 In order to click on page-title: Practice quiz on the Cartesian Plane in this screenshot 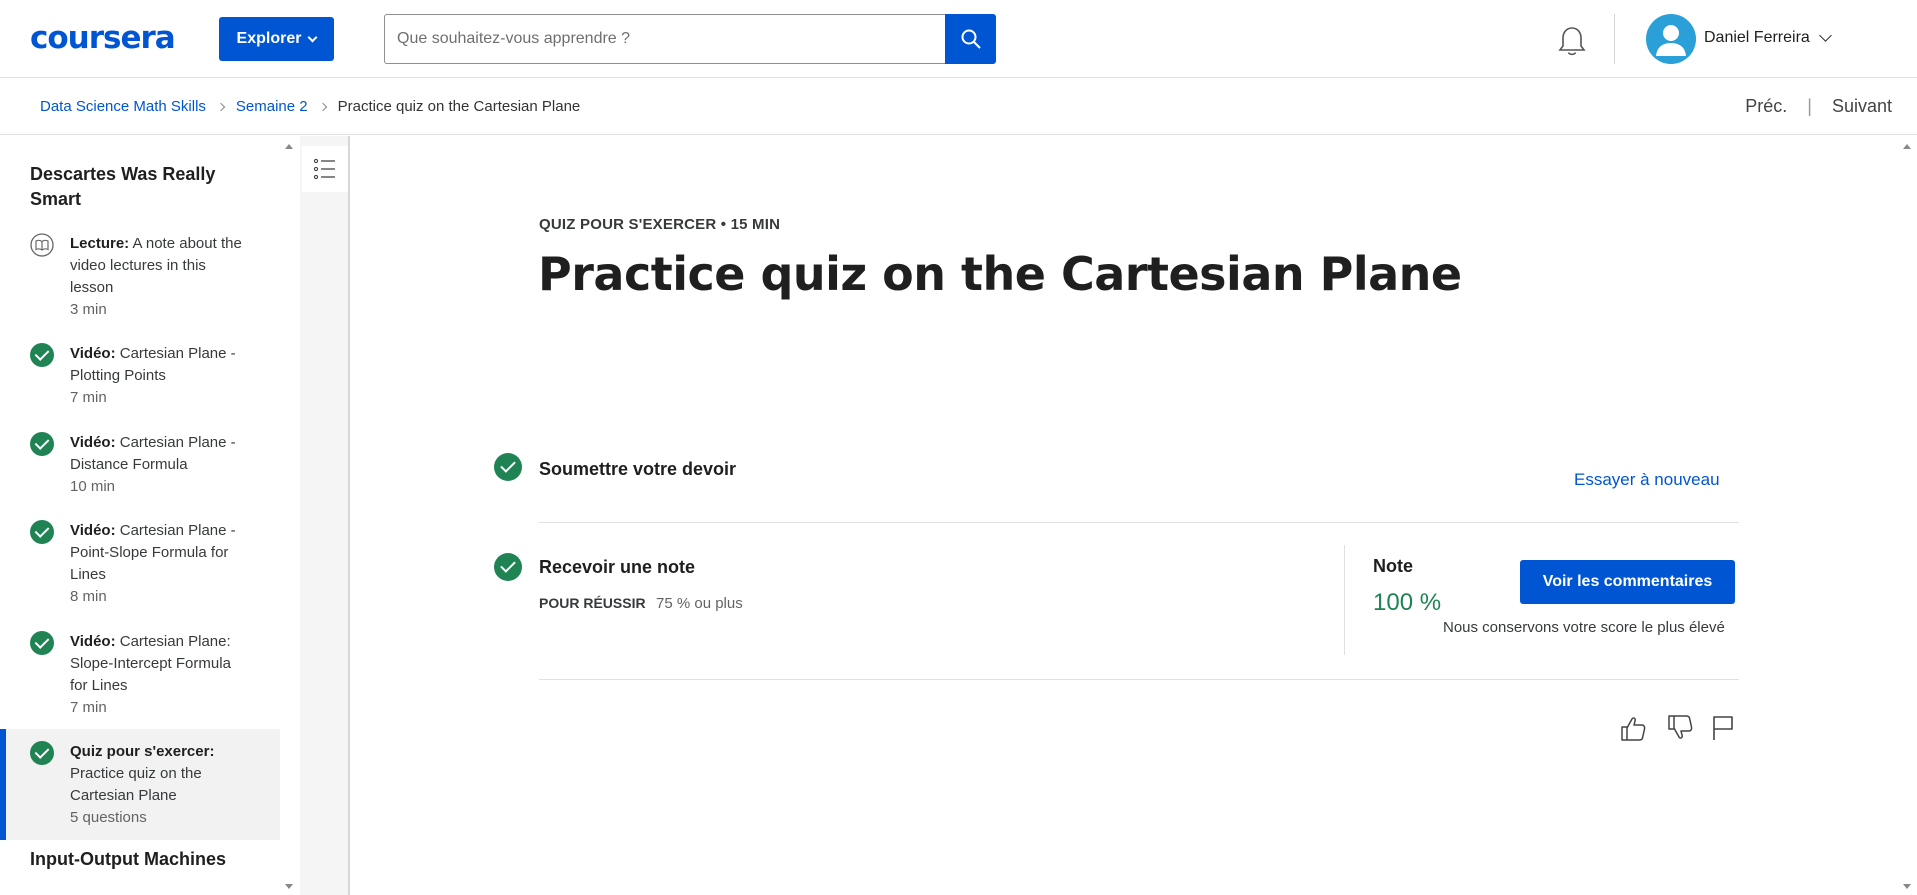, I will do `click(1000, 274)`.